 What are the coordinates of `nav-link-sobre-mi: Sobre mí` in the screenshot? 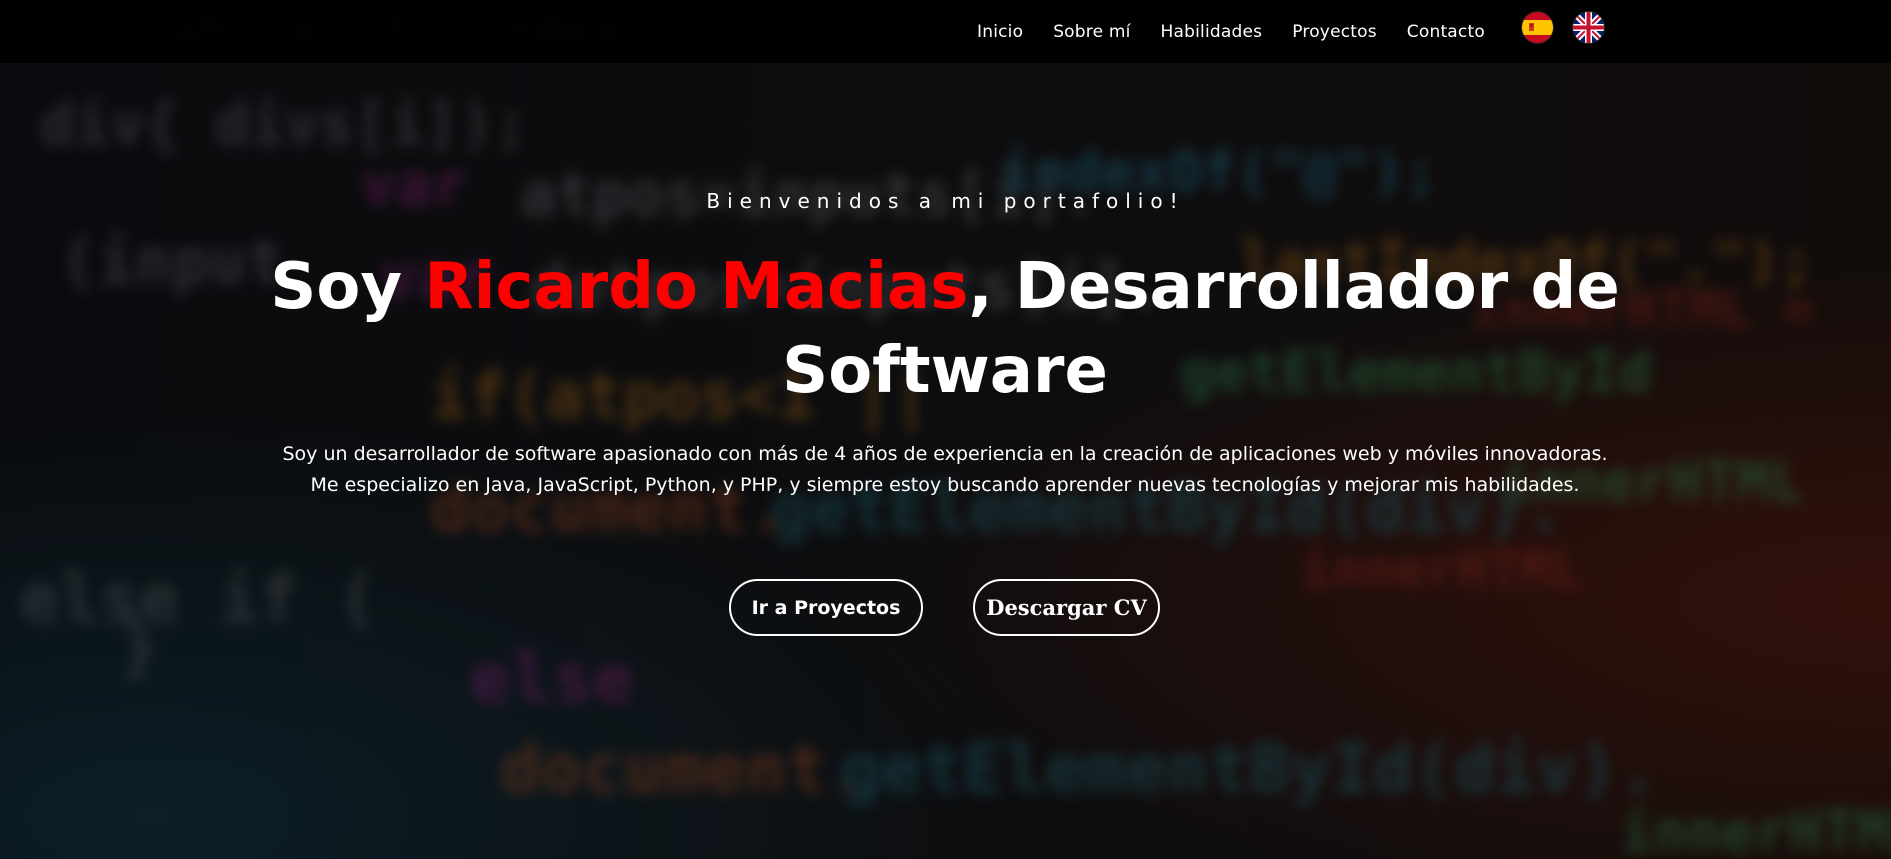 It's located at (1091, 32).